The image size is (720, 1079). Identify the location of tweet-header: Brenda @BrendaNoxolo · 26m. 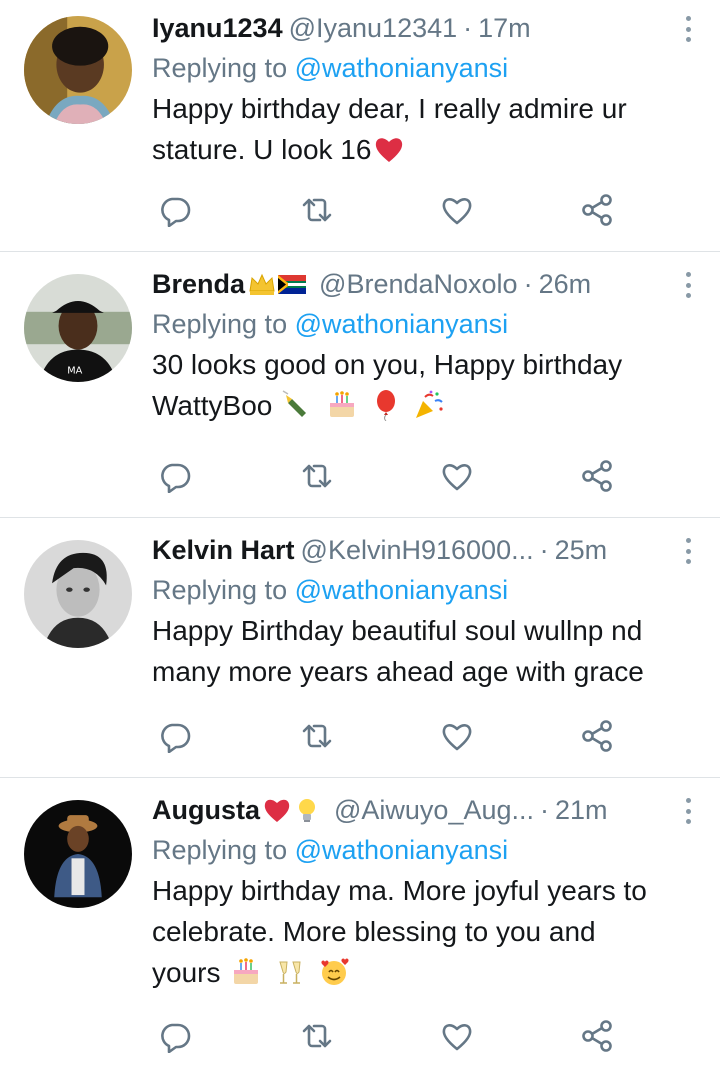
(426, 284).